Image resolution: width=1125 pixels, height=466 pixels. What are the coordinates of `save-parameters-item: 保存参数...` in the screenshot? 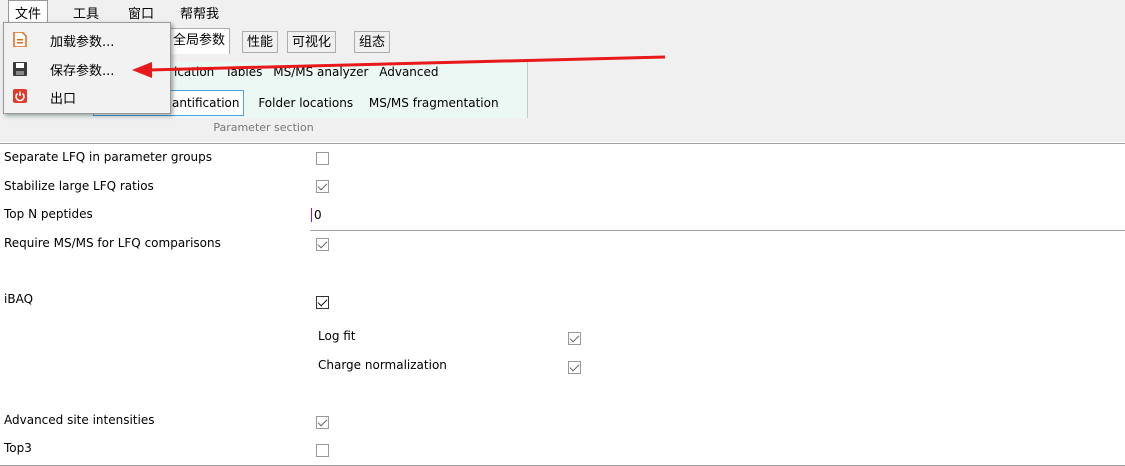 It's located at (86, 69).